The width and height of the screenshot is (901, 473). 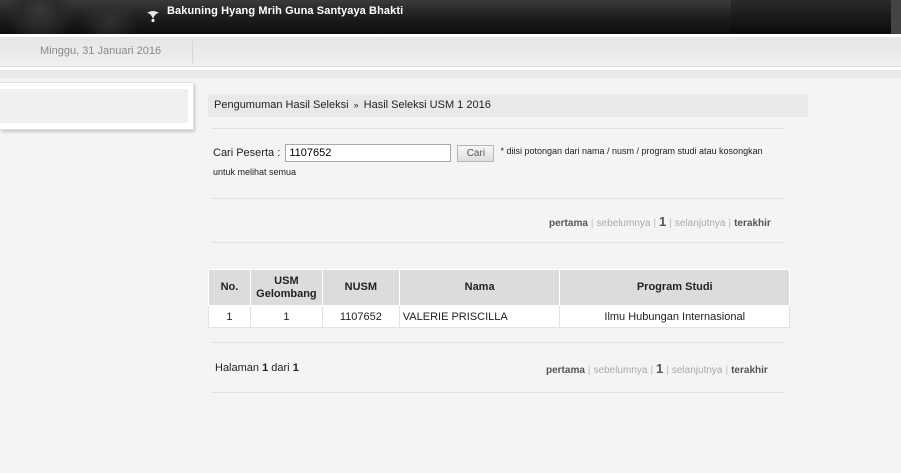 What do you see at coordinates (192, 52) in the screenshot?
I see `date-divider` at bounding box center [192, 52].